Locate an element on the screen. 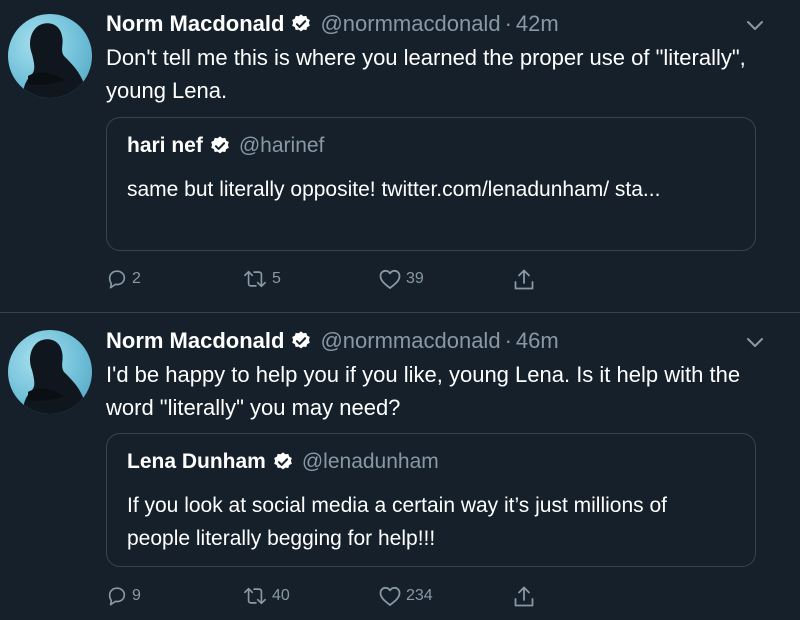 The image size is (800, 620). retweet-count: 40 is located at coordinates (281, 595).